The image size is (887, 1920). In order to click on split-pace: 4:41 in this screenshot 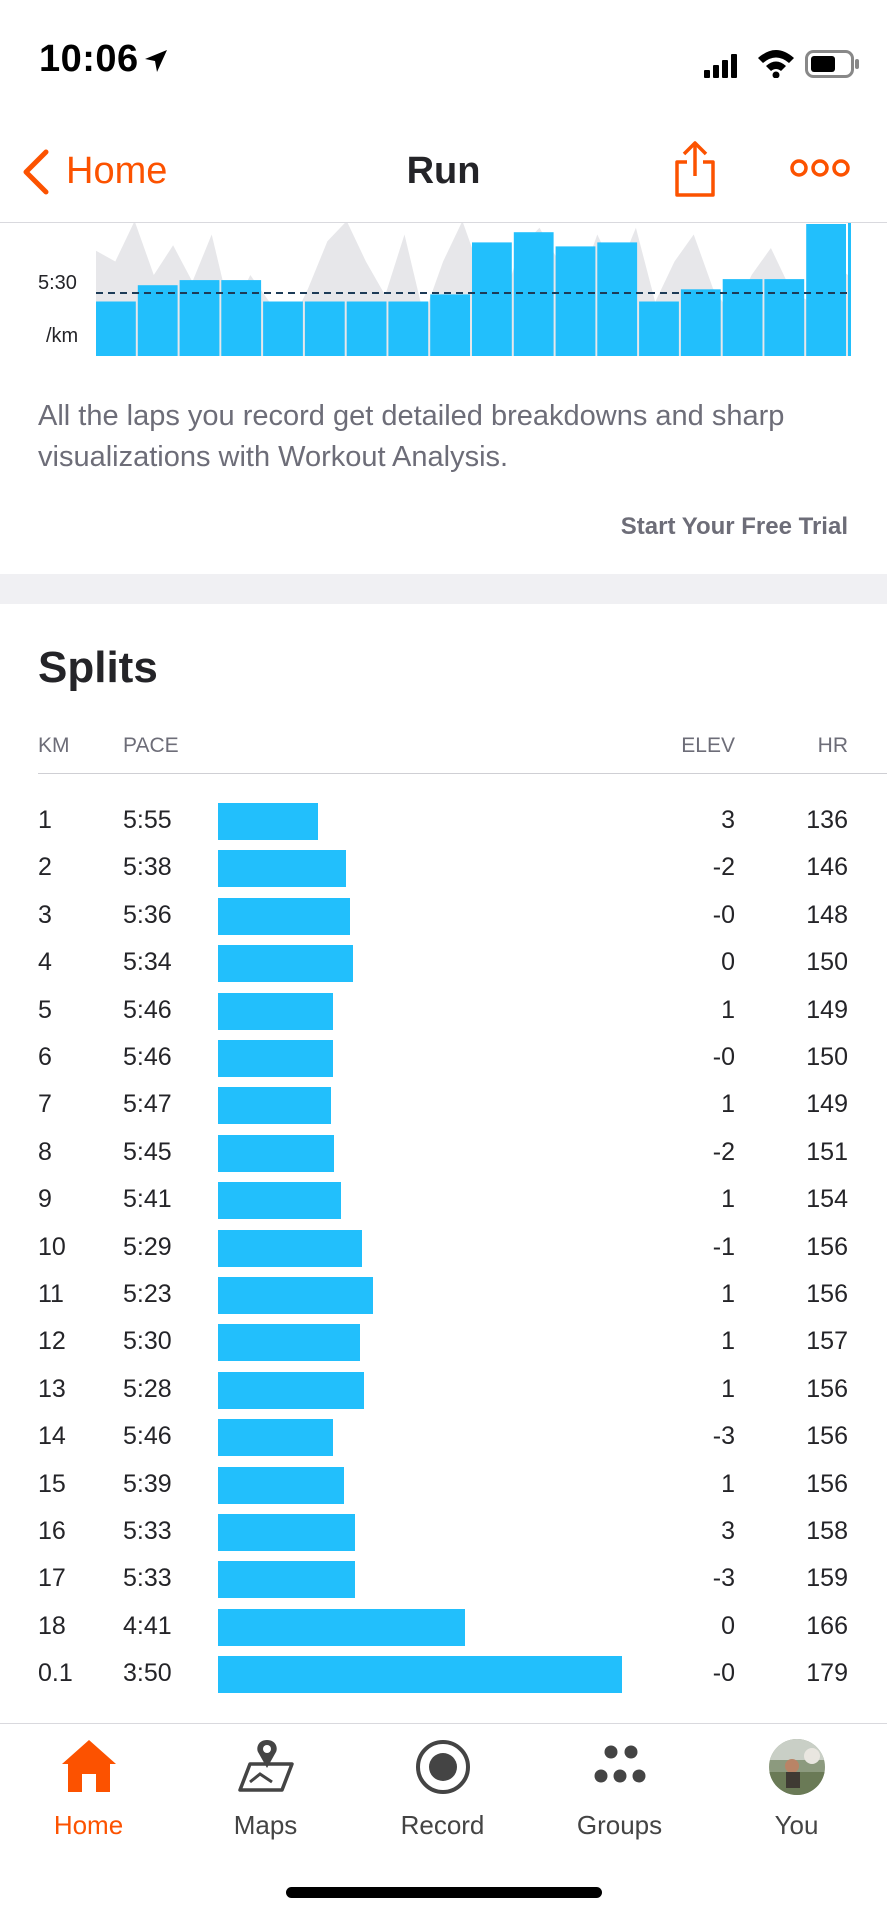, I will do `click(147, 1625)`.